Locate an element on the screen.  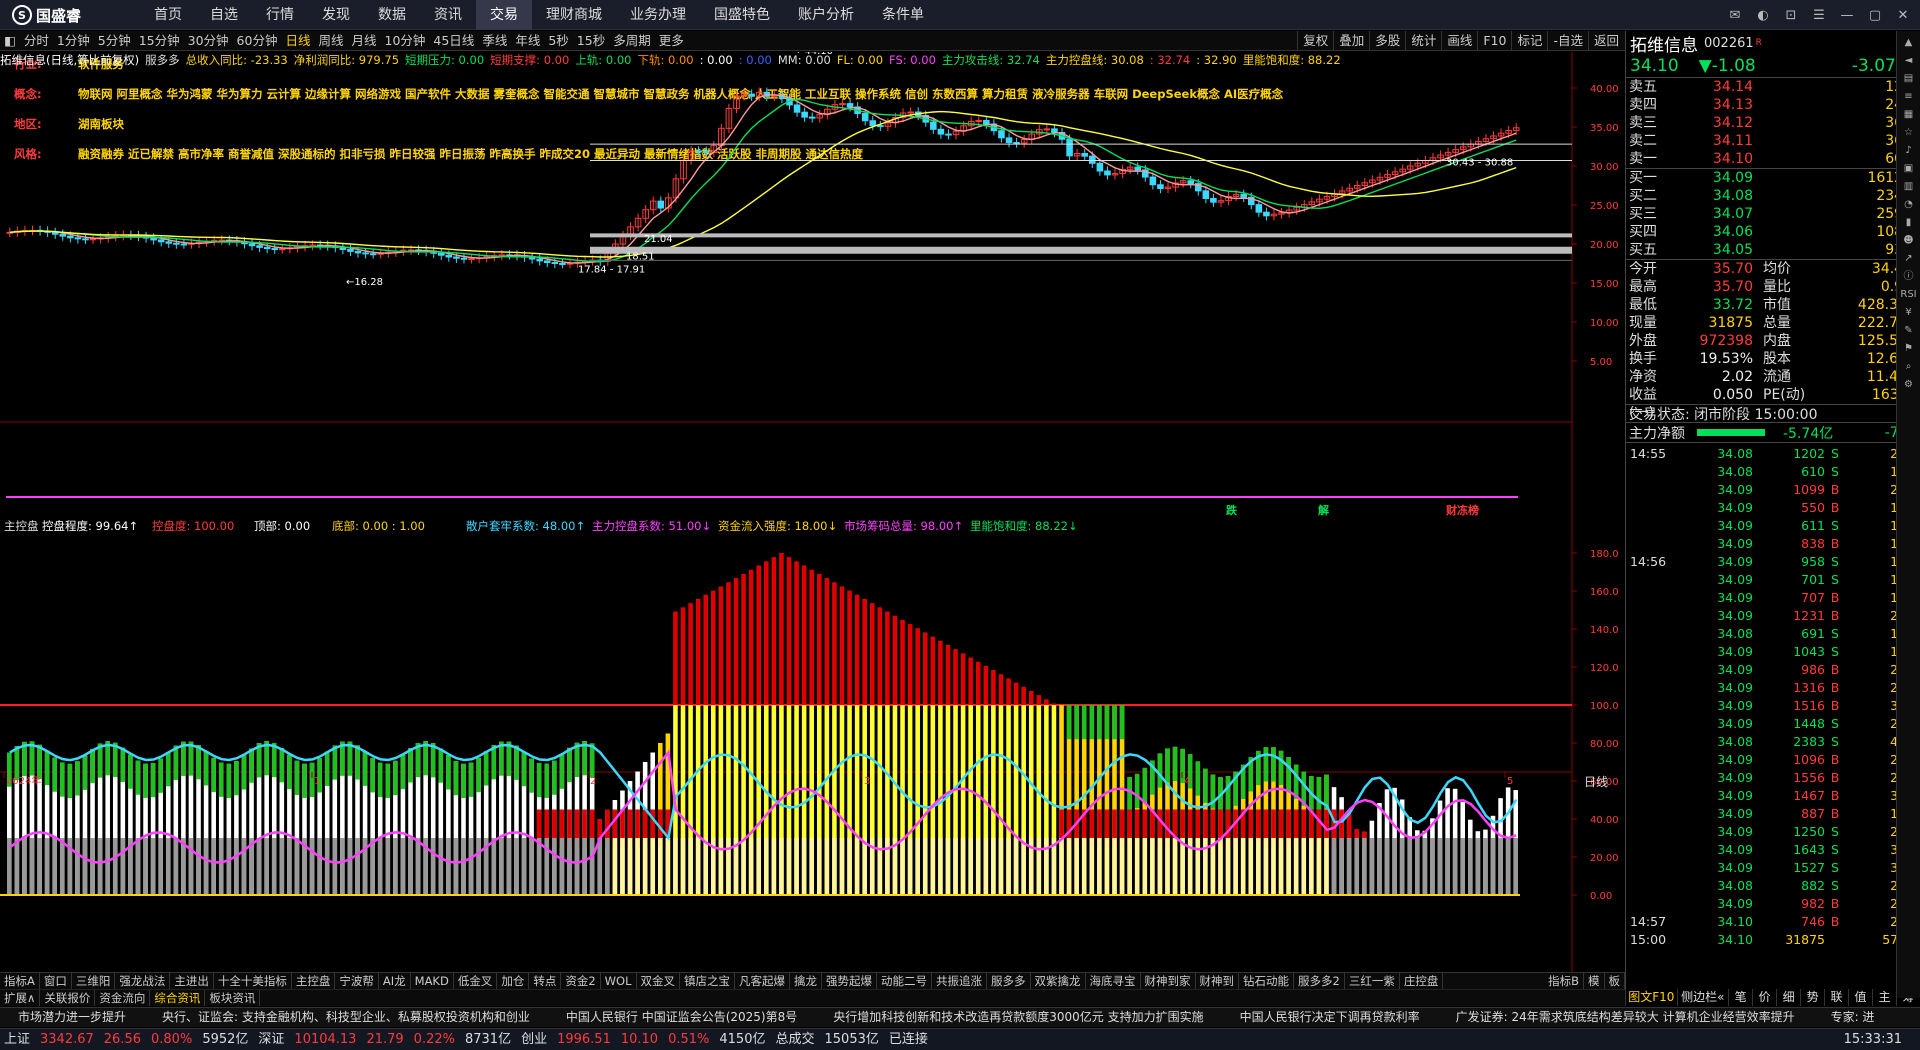
flag-icon: ⚑ is located at coordinates (1909, 349).